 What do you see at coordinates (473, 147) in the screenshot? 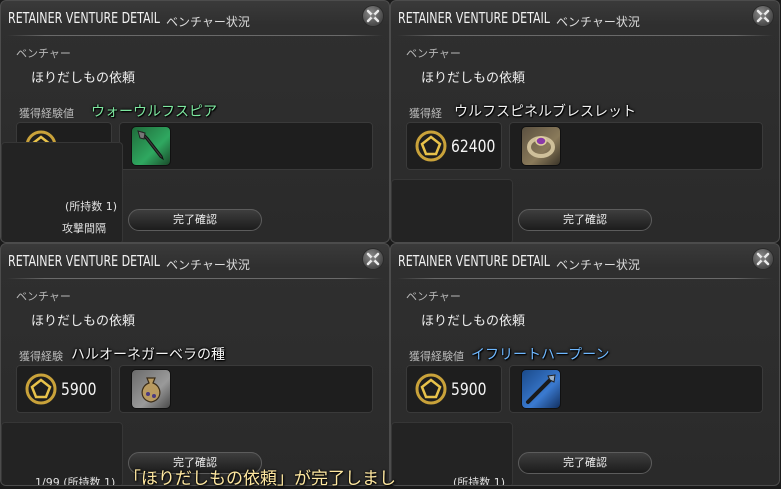
I see `exp-value: 62400` at bounding box center [473, 147].